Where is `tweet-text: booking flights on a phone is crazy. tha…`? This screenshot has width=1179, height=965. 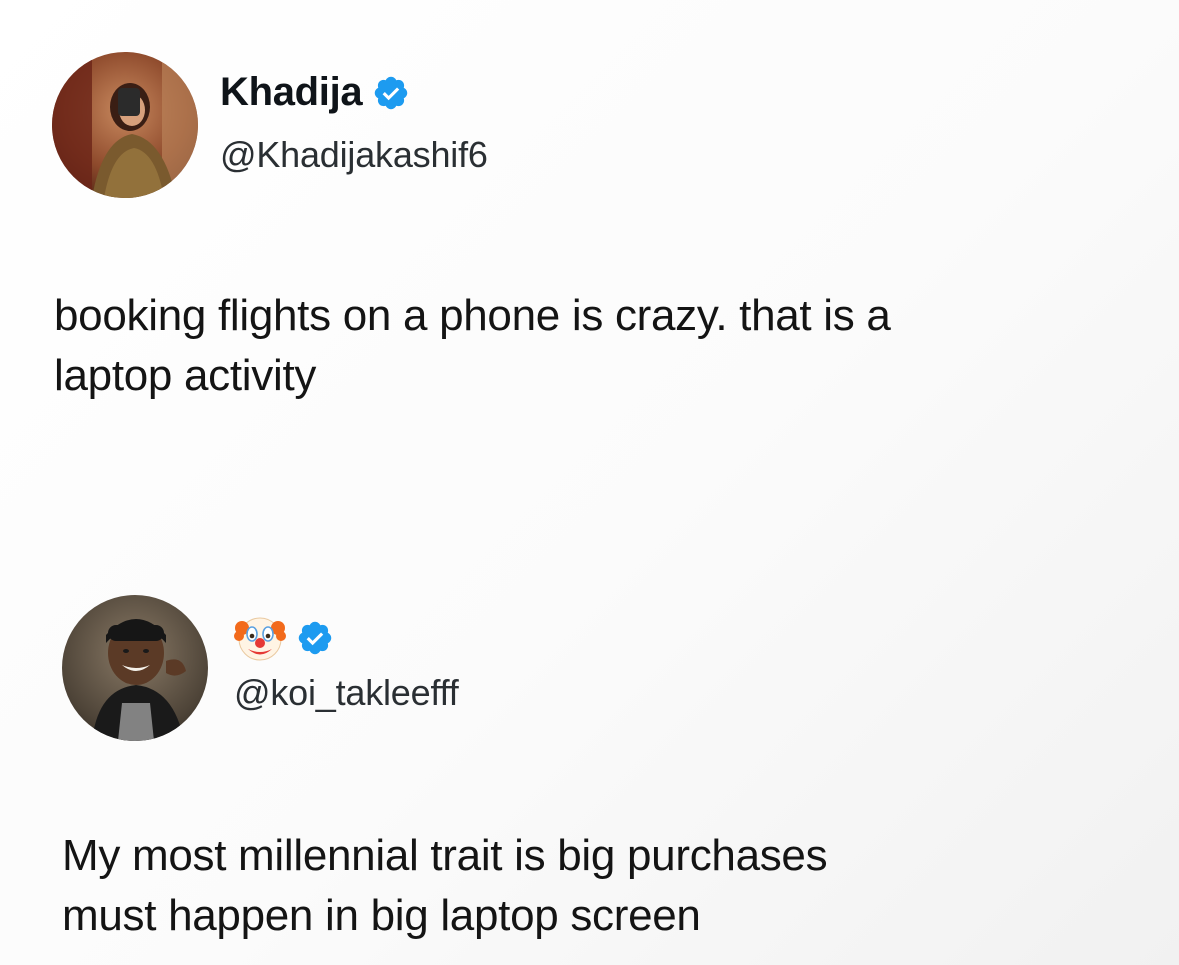 tweet-text: booking flights on a phone is crazy. tha… is located at coordinates (604, 346).